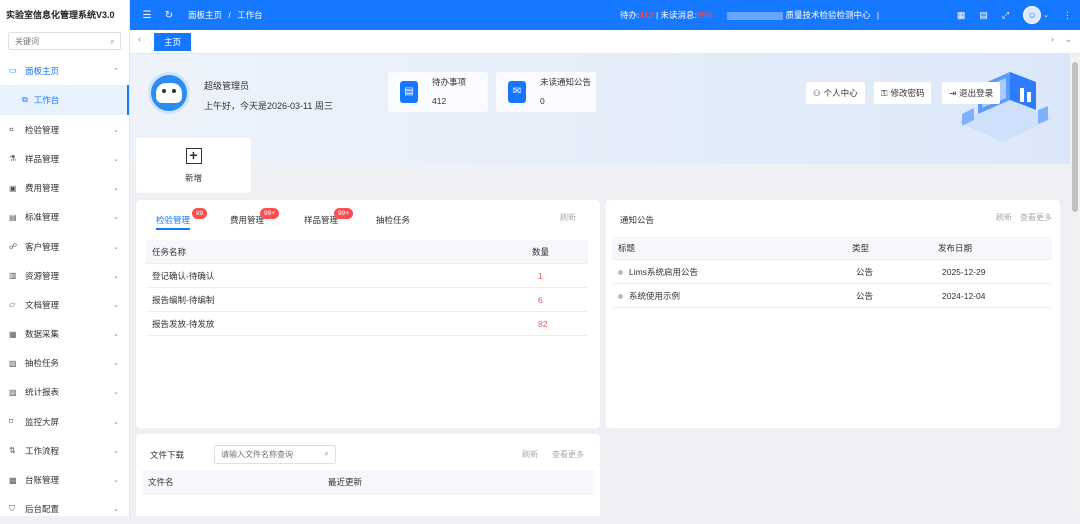 The image size is (1080, 524). Describe the element at coordinates (546, 92) in the screenshot. I see `stat-notice: ✉ 未读通知公告 0` at that location.